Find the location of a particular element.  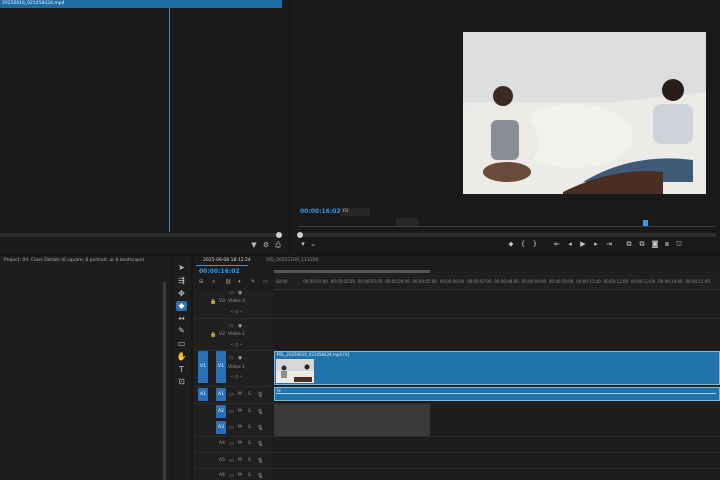

source-patch-a1: A1 is located at coordinates (203, 394).